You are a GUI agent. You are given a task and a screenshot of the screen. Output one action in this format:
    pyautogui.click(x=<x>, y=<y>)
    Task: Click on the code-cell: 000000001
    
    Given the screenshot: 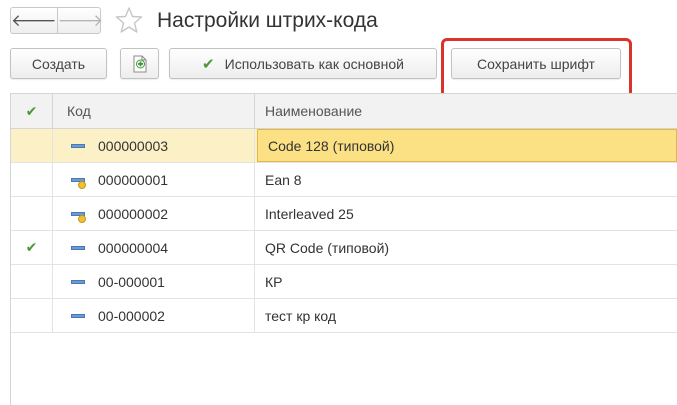 What is the action you would take?
    pyautogui.click(x=154, y=179)
    